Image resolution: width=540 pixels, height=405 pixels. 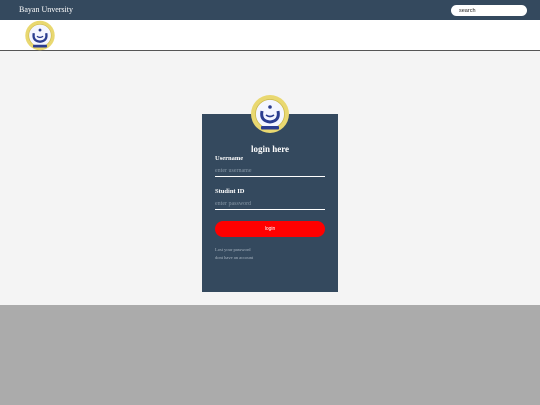 What do you see at coordinates (234, 257) in the screenshot?
I see `create-account-link: dont have an account` at bounding box center [234, 257].